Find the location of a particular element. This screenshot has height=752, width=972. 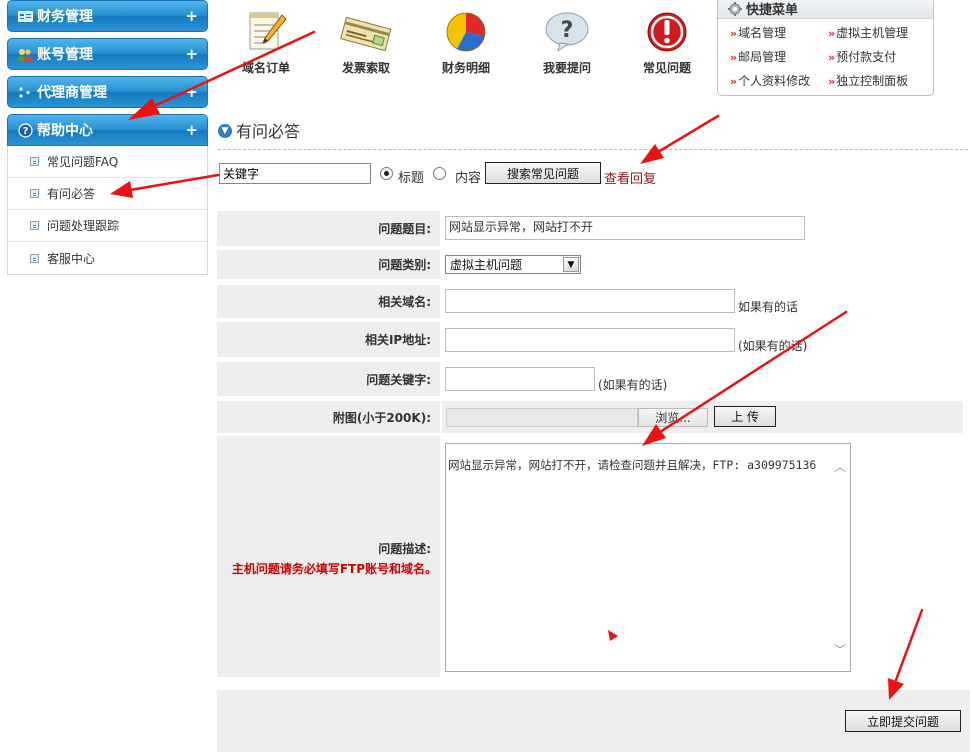

subject-input: 网站显示异常，网站打不开 is located at coordinates (625, 228).